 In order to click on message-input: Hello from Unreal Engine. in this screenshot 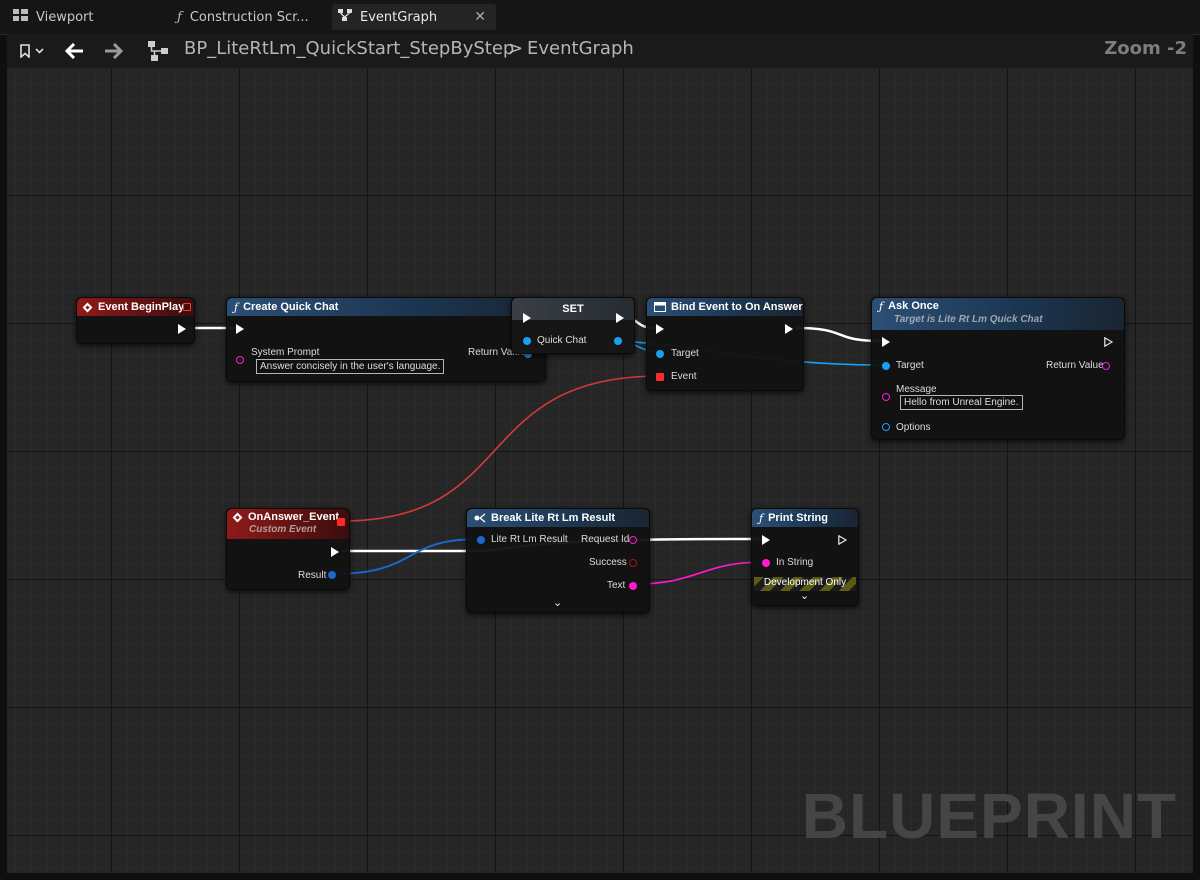, I will do `click(961, 402)`.